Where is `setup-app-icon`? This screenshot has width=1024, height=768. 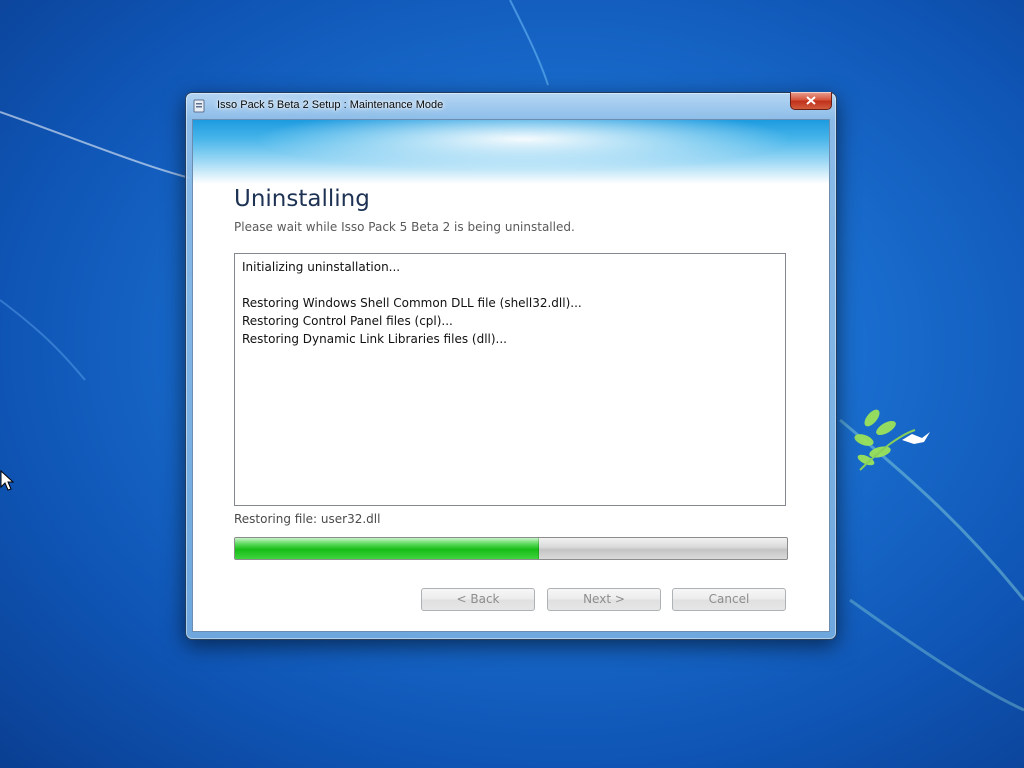
setup-app-icon is located at coordinates (199, 106).